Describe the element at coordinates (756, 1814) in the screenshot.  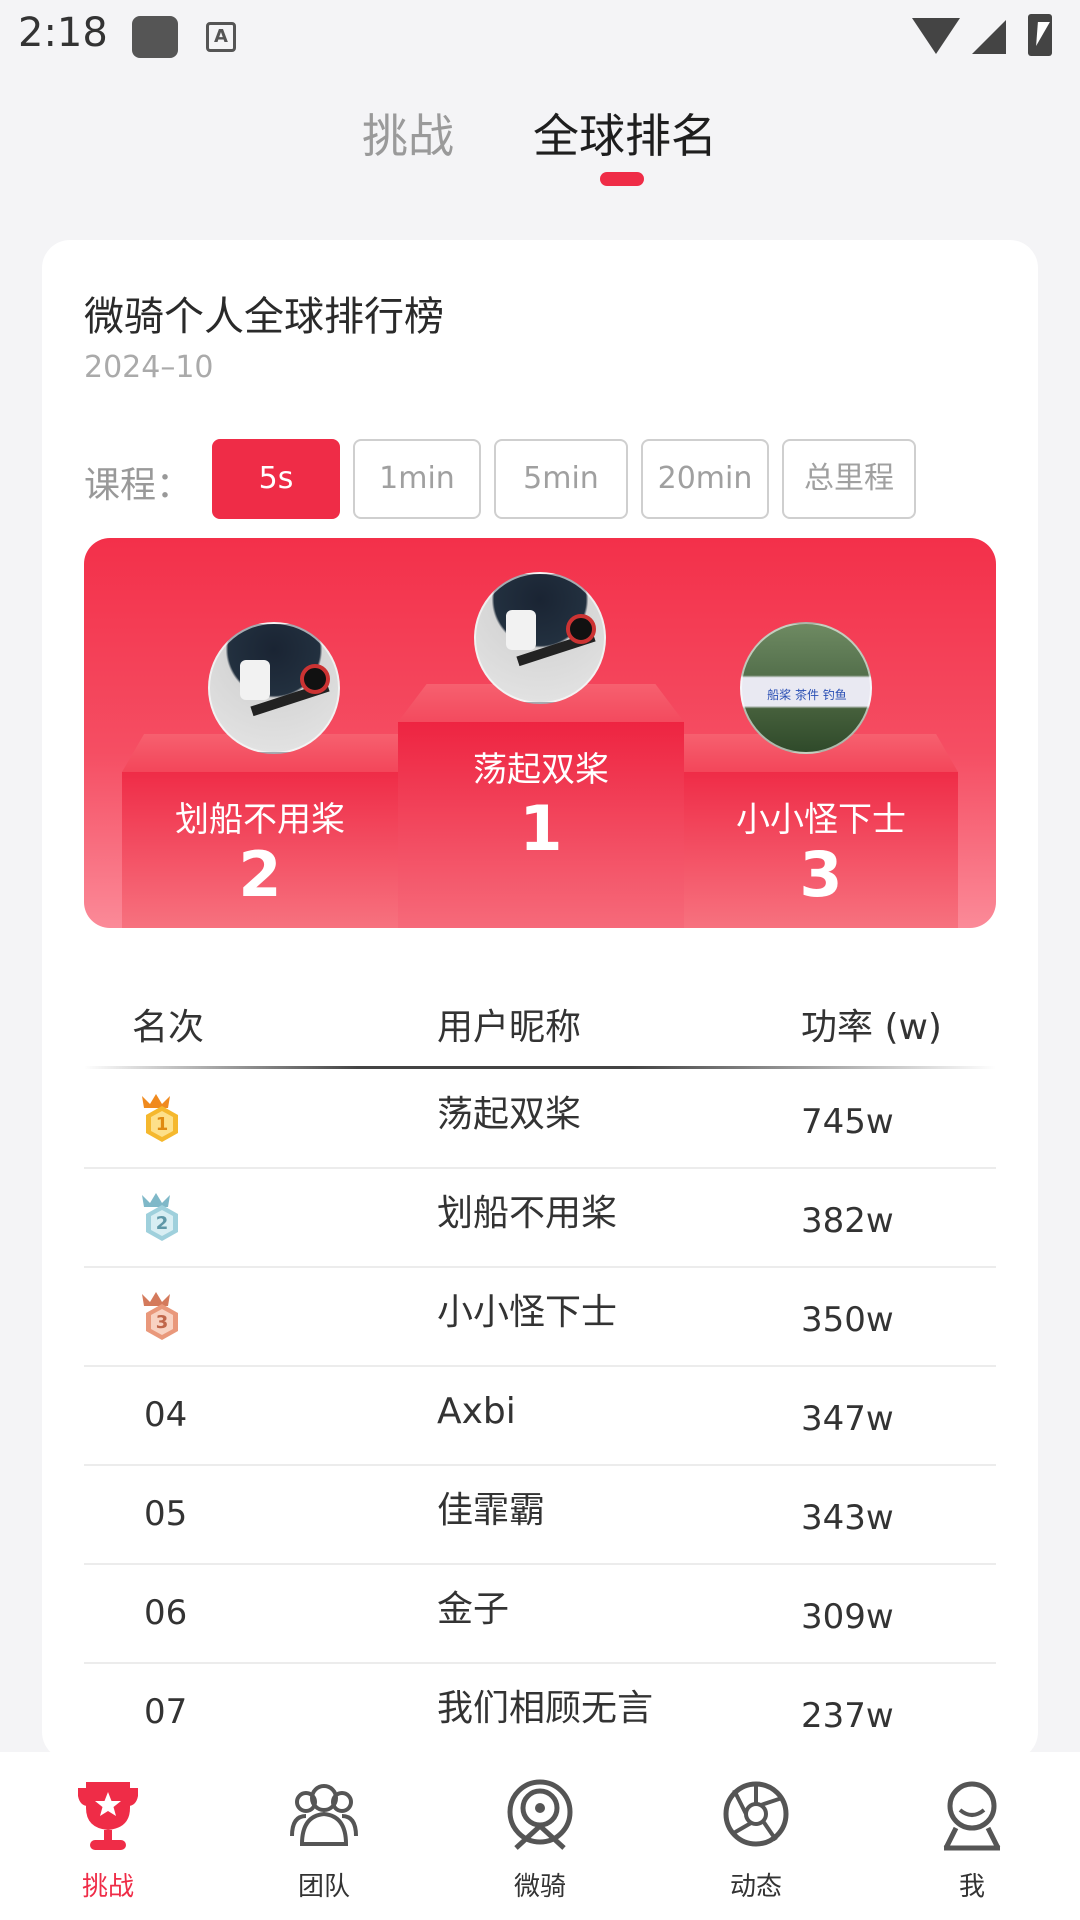
I see `aperture-icon` at that location.